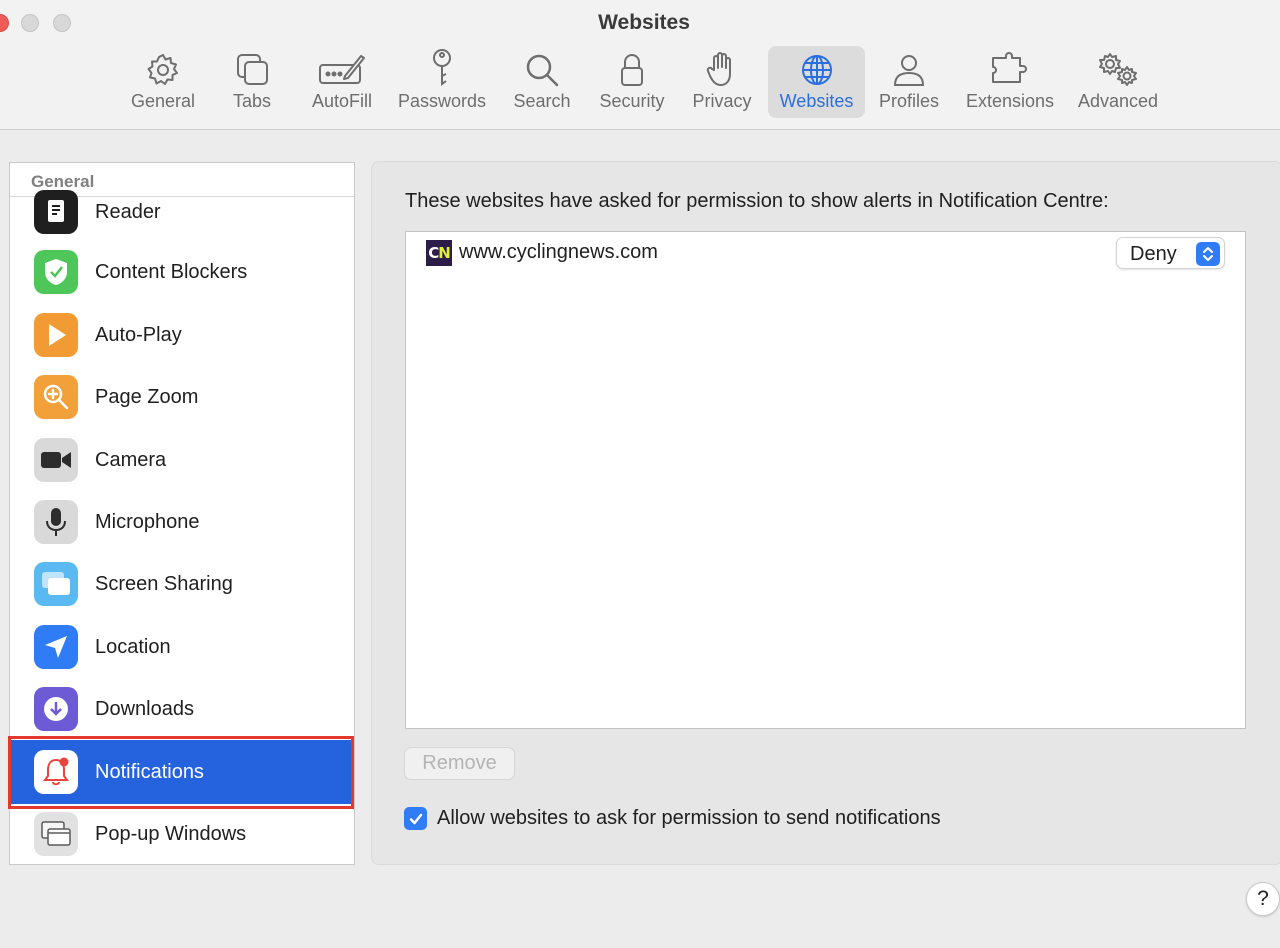  What do you see at coordinates (171, 833) in the screenshot?
I see `sidebar-item-label: Pop-up Windows` at bounding box center [171, 833].